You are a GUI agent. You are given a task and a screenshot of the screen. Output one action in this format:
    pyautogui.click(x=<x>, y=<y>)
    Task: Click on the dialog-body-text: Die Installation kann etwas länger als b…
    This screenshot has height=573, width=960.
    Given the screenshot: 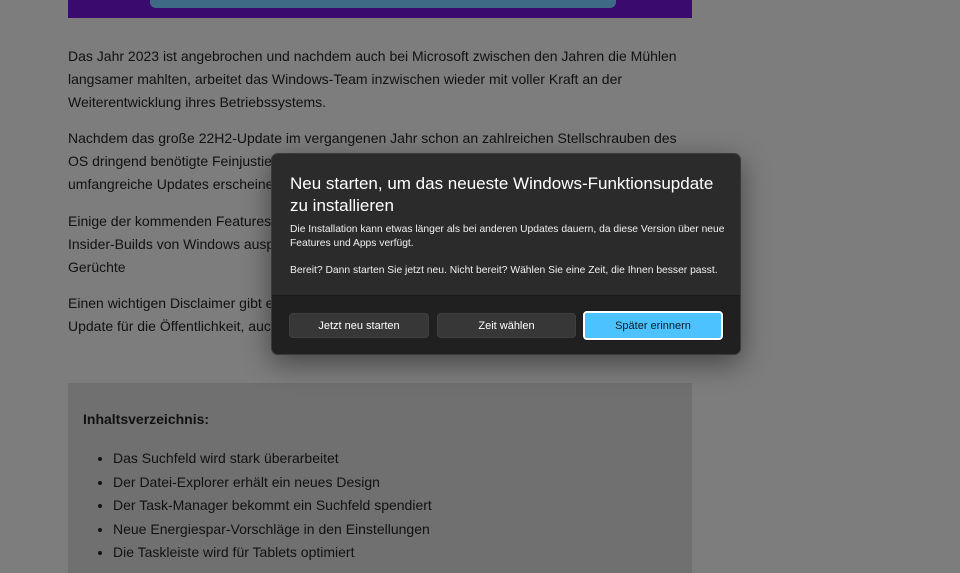 What is the action you would take?
    pyautogui.click(x=507, y=236)
    